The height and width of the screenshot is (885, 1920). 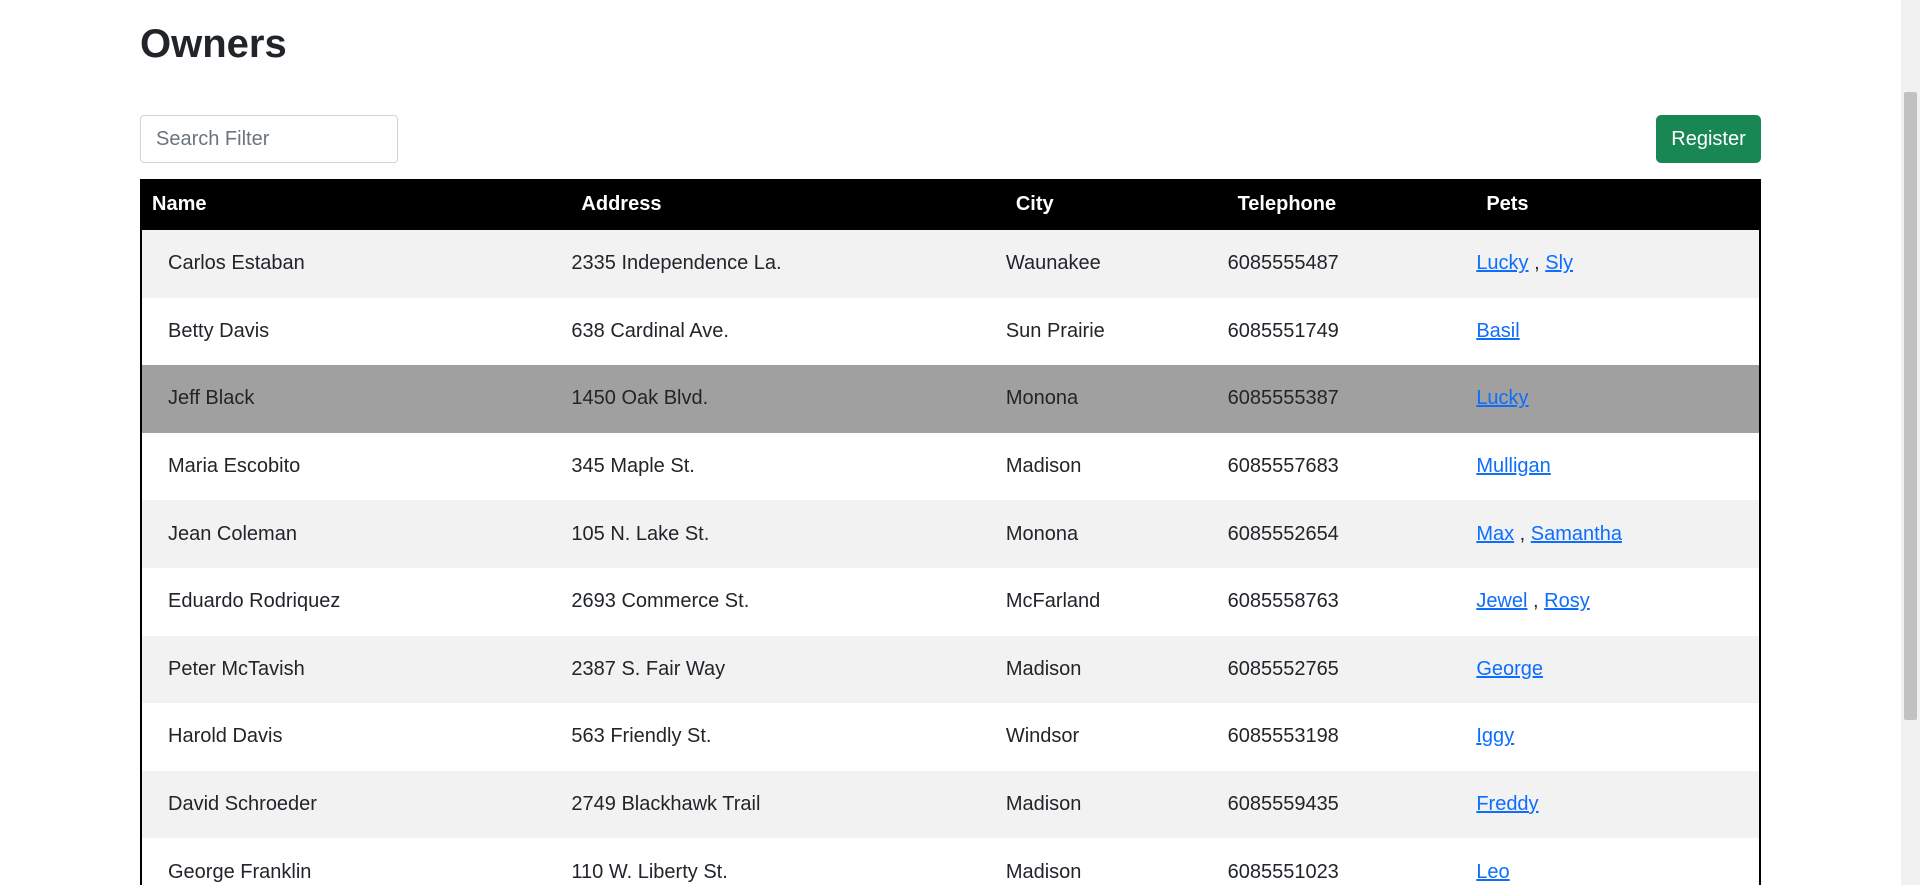 What do you see at coordinates (649, 871) in the screenshot?
I see `owner-address-cell: 110 W. Liberty St.` at bounding box center [649, 871].